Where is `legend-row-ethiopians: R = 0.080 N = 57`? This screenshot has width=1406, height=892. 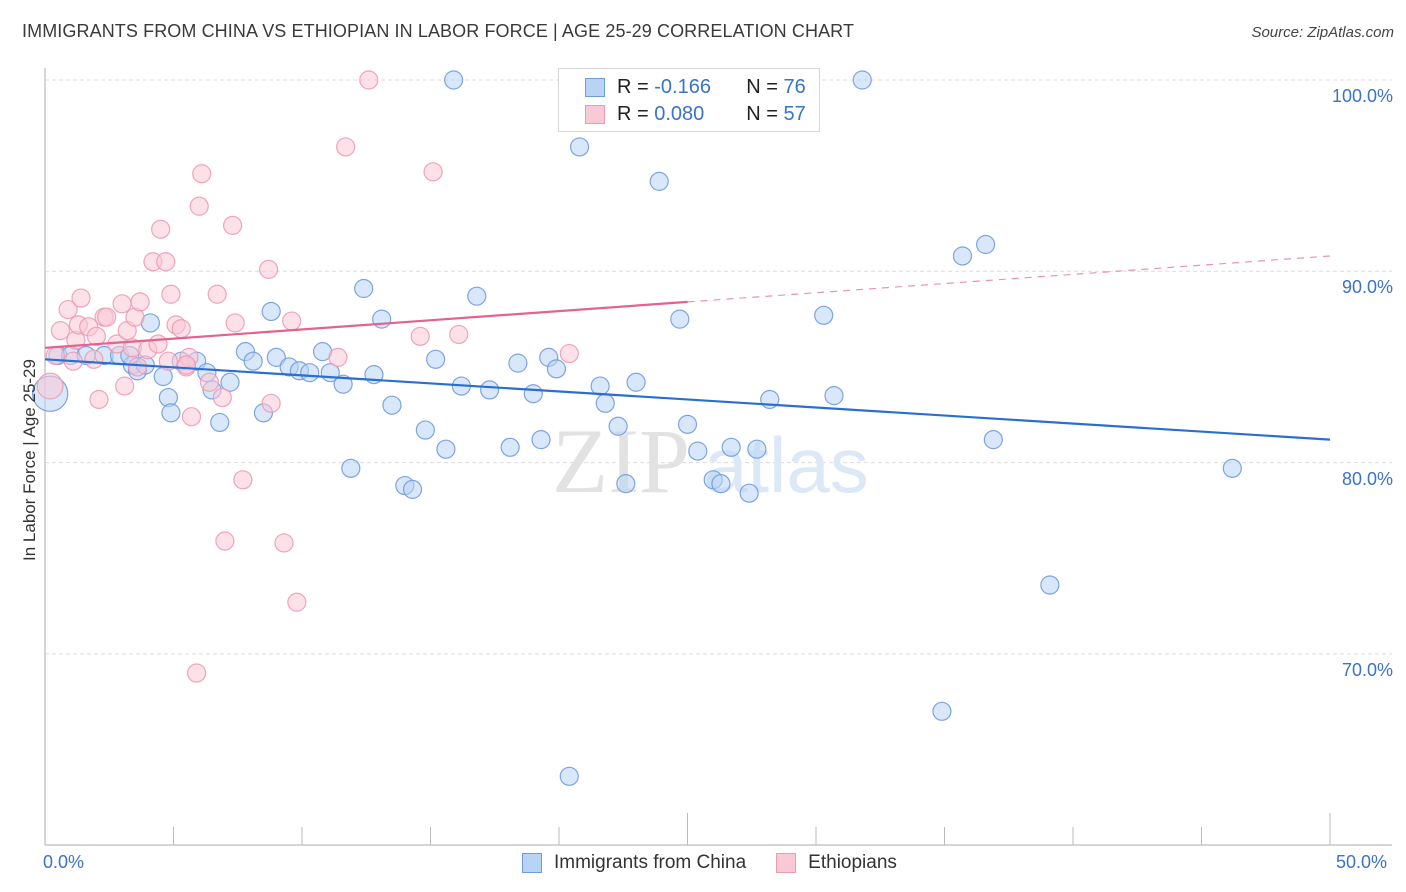
legend-row-ethiopians: R = 0.080 N = 57 is located at coordinates (695, 114).